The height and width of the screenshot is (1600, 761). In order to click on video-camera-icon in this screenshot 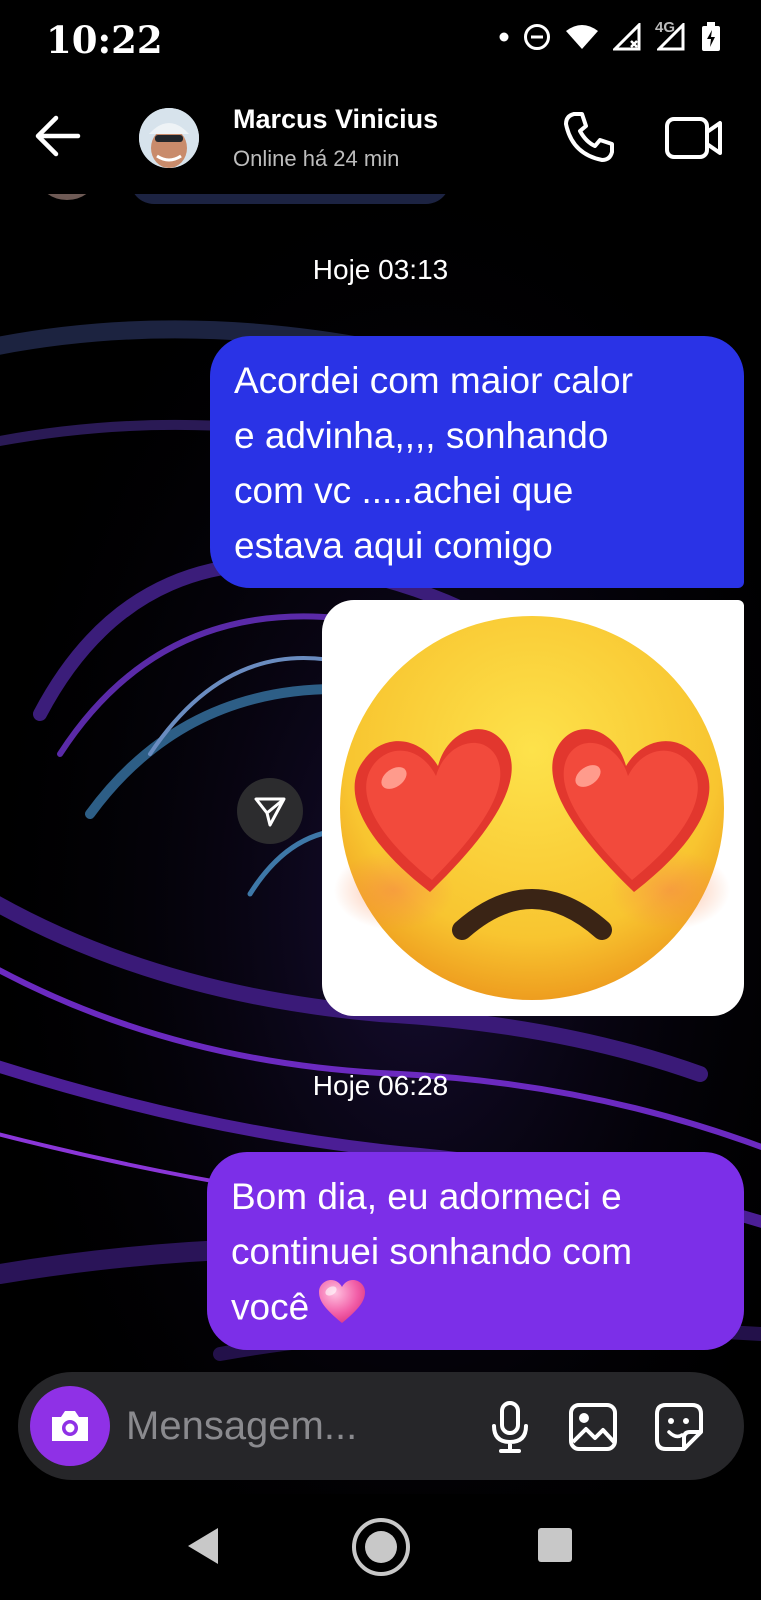, I will do `click(693, 138)`.